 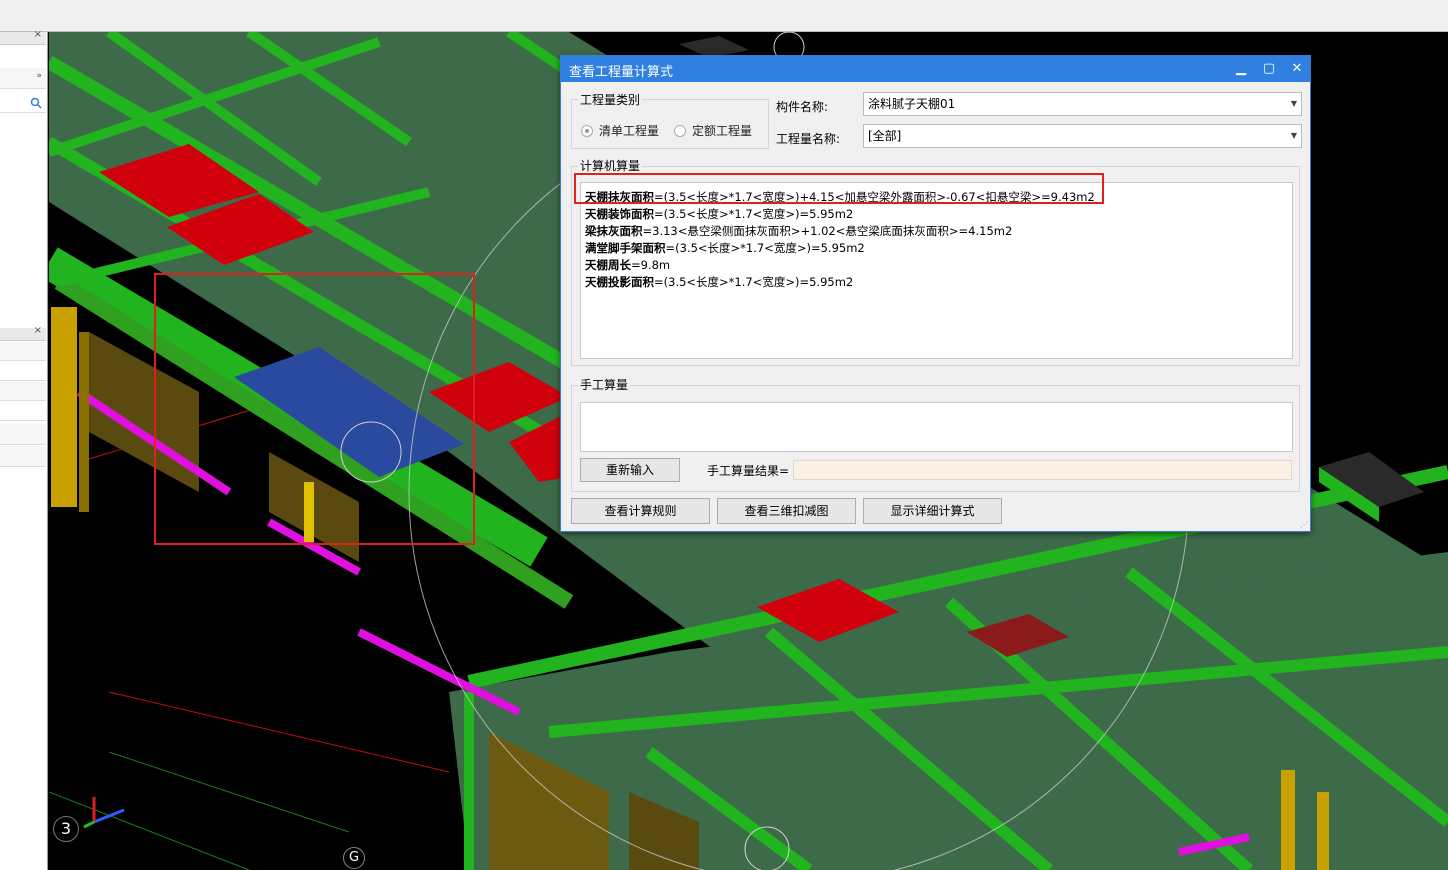 What do you see at coordinates (610, 99) in the screenshot?
I see `category-group-title: 工程量类别` at bounding box center [610, 99].